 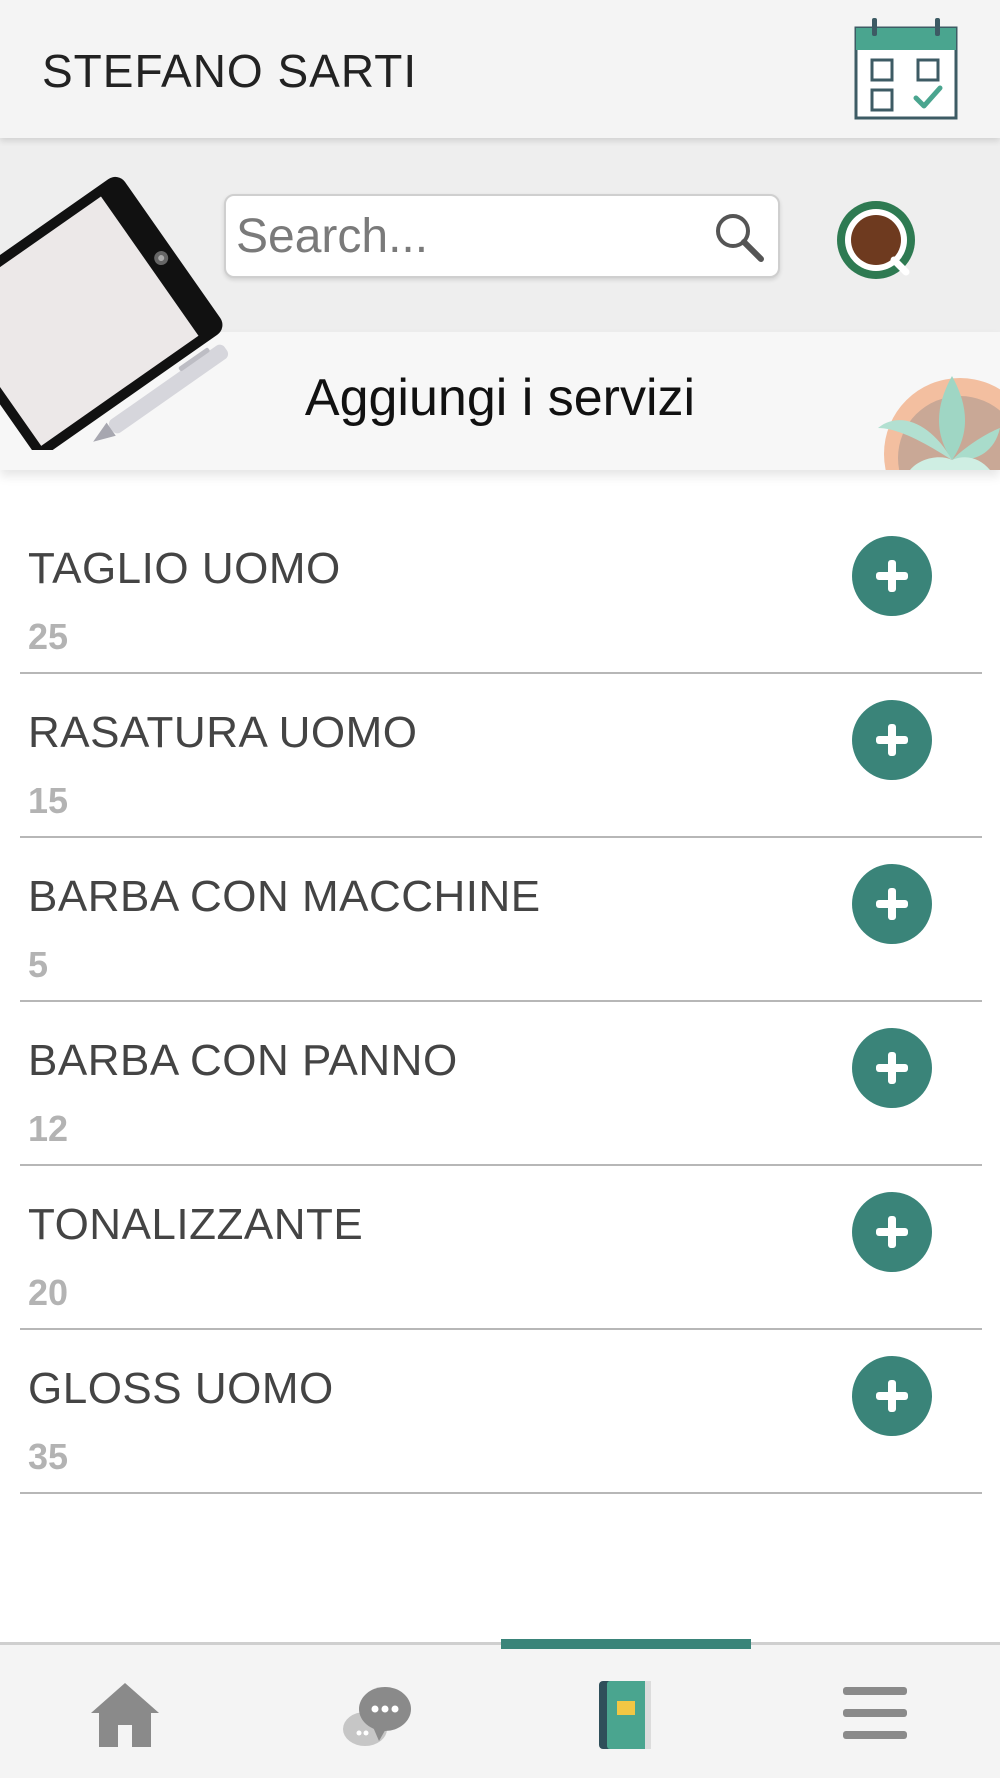 I want to click on service-name: RASATURA UOMO, so click(x=223, y=732).